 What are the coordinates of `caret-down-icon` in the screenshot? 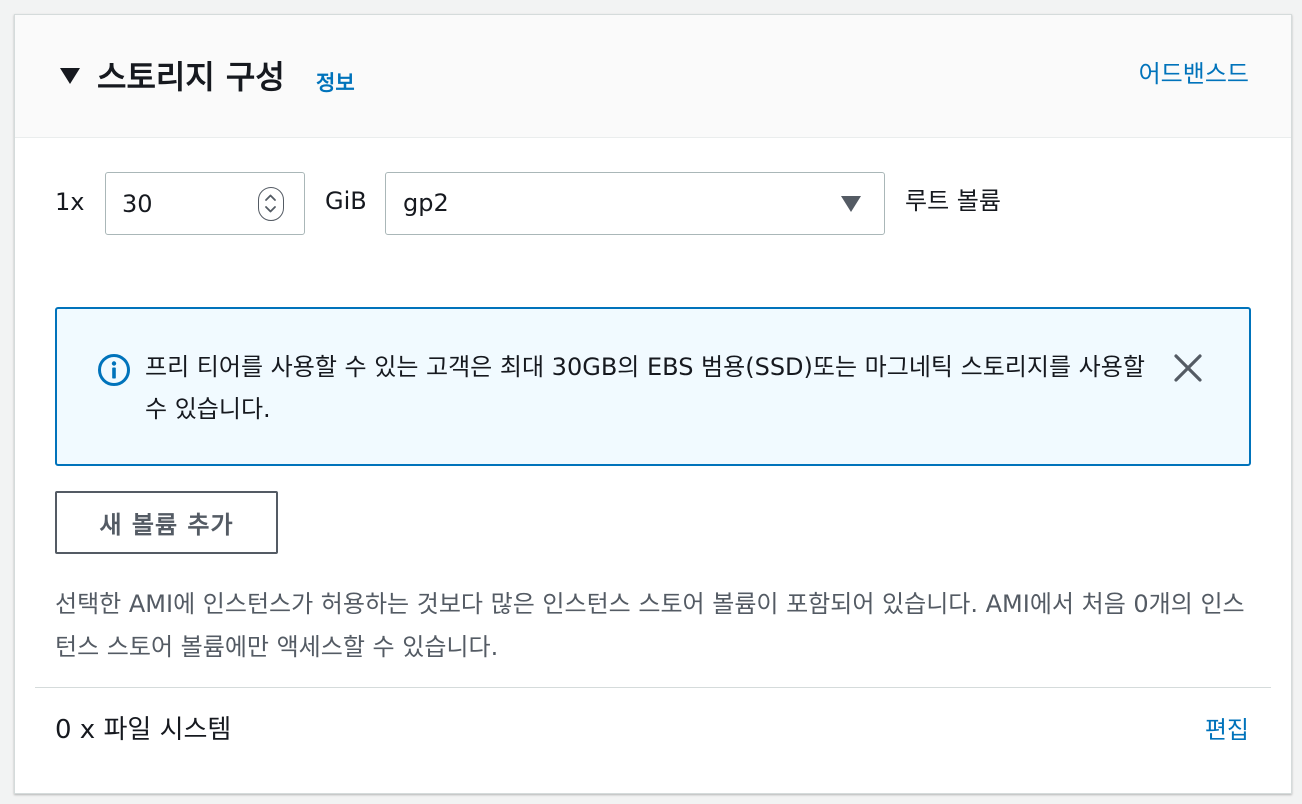 It's located at (70, 76).